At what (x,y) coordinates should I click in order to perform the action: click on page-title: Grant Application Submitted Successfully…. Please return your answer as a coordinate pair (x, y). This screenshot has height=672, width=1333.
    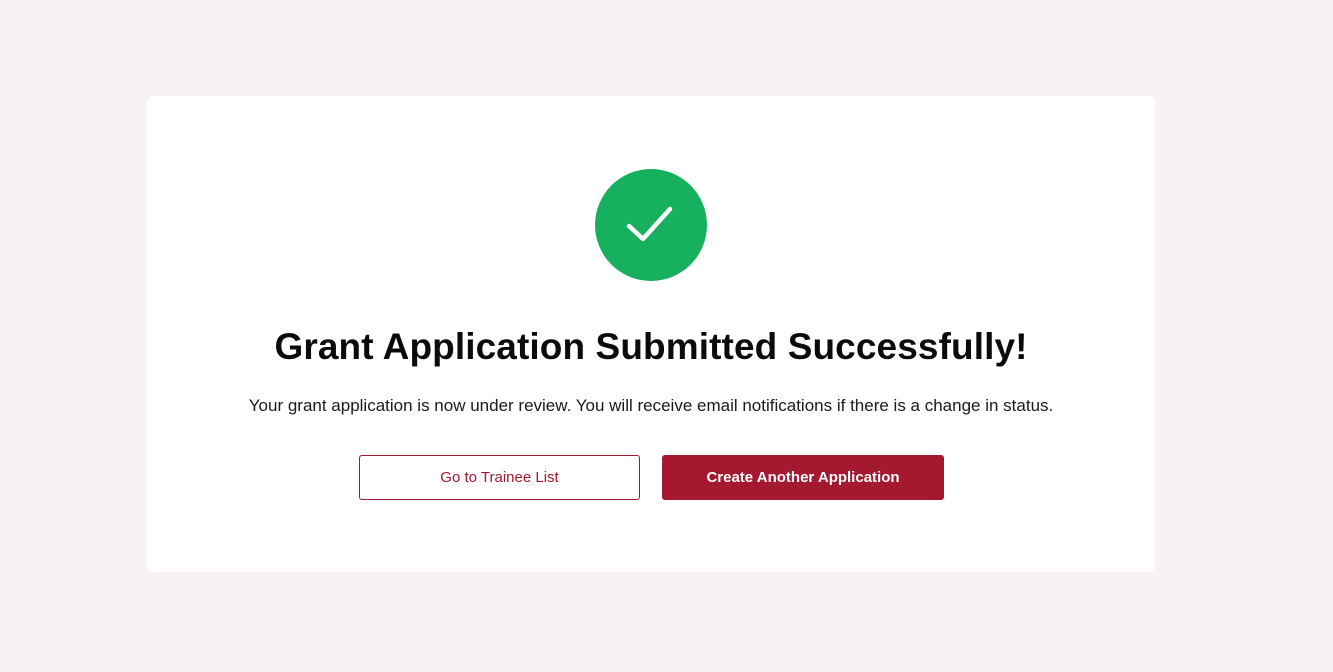
    Looking at the image, I should click on (651, 346).